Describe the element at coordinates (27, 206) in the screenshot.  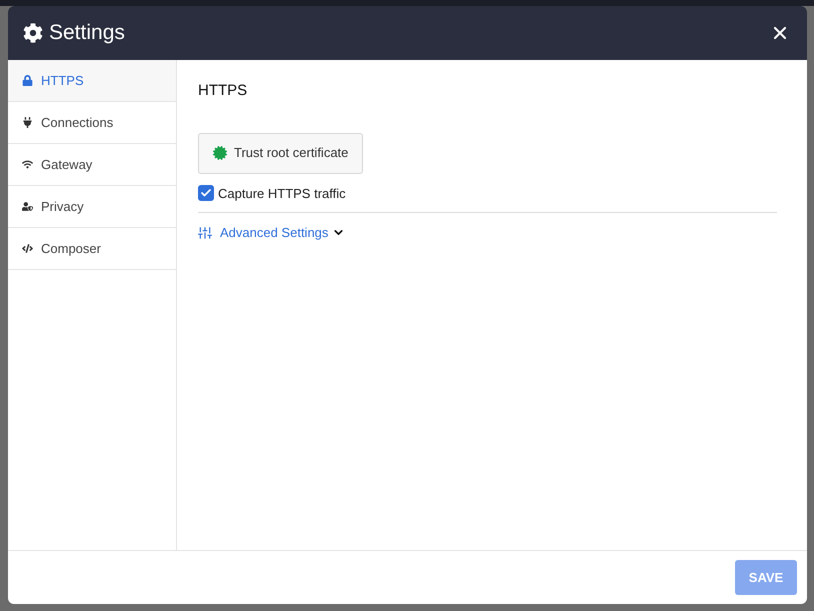
I see `user-shield-icon` at that location.